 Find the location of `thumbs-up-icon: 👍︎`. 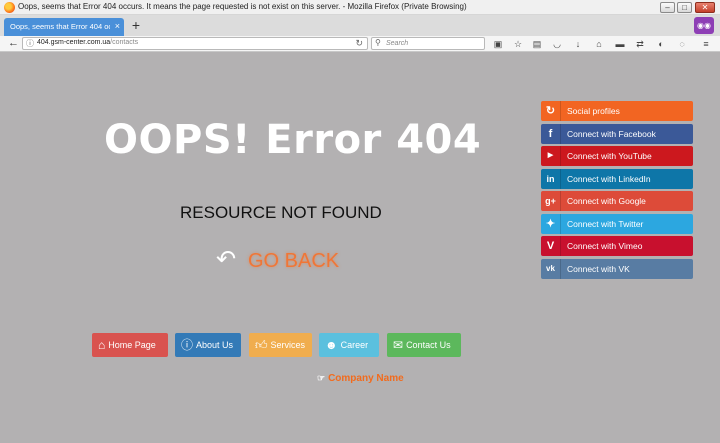

thumbs-up-icon: 👍︎ is located at coordinates (261, 345).